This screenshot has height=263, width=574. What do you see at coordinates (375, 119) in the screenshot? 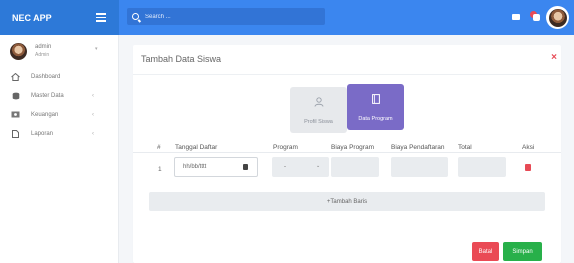
I see `tile-label: Data Program` at bounding box center [375, 119].